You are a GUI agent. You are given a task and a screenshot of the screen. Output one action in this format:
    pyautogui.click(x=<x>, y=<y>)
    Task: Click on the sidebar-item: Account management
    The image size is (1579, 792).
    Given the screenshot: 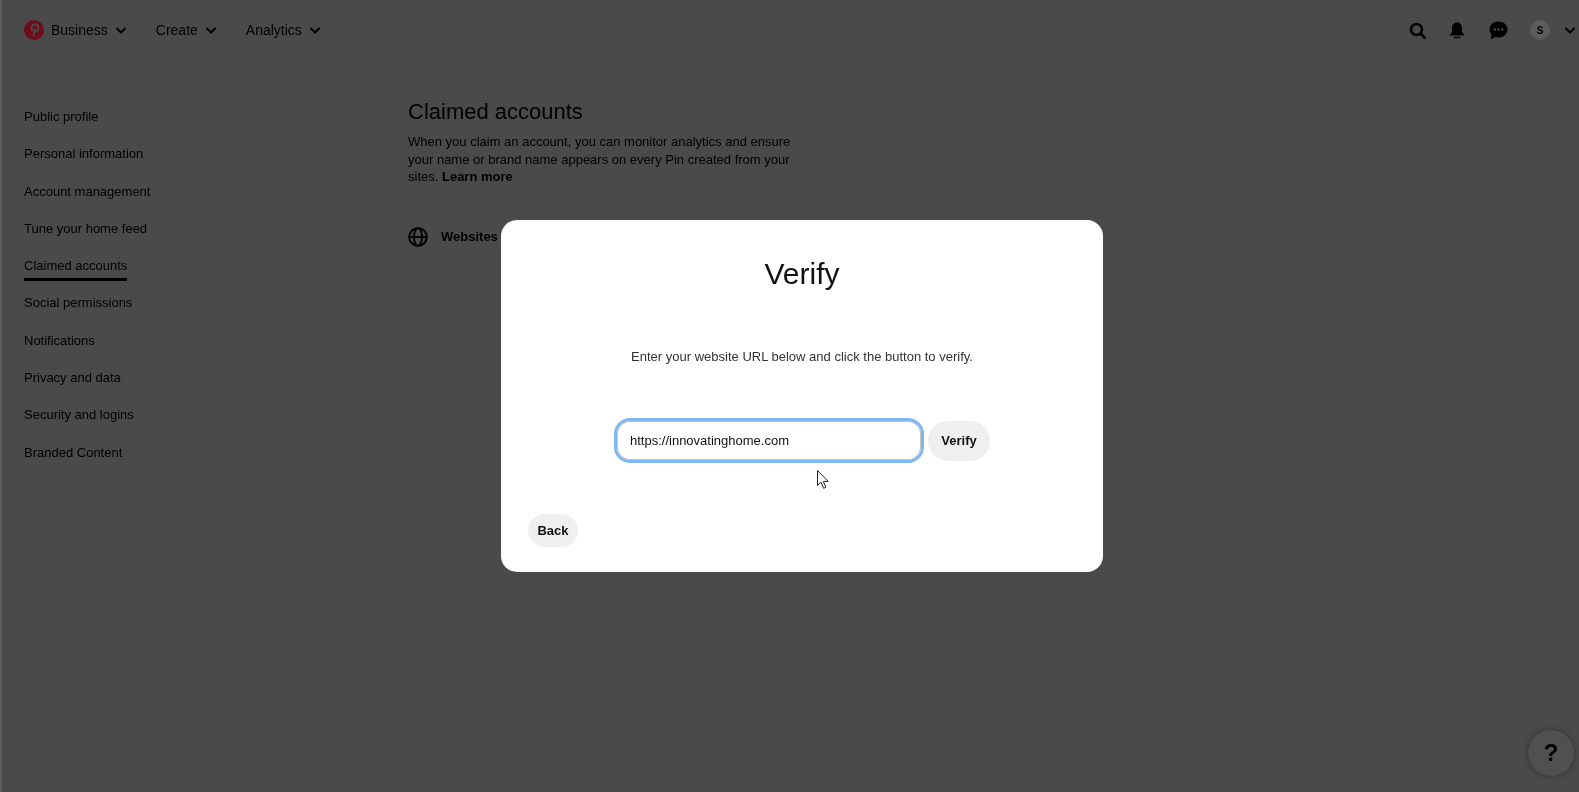 What is the action you would take?
    pyautogui.click(x=87, y=191)
    